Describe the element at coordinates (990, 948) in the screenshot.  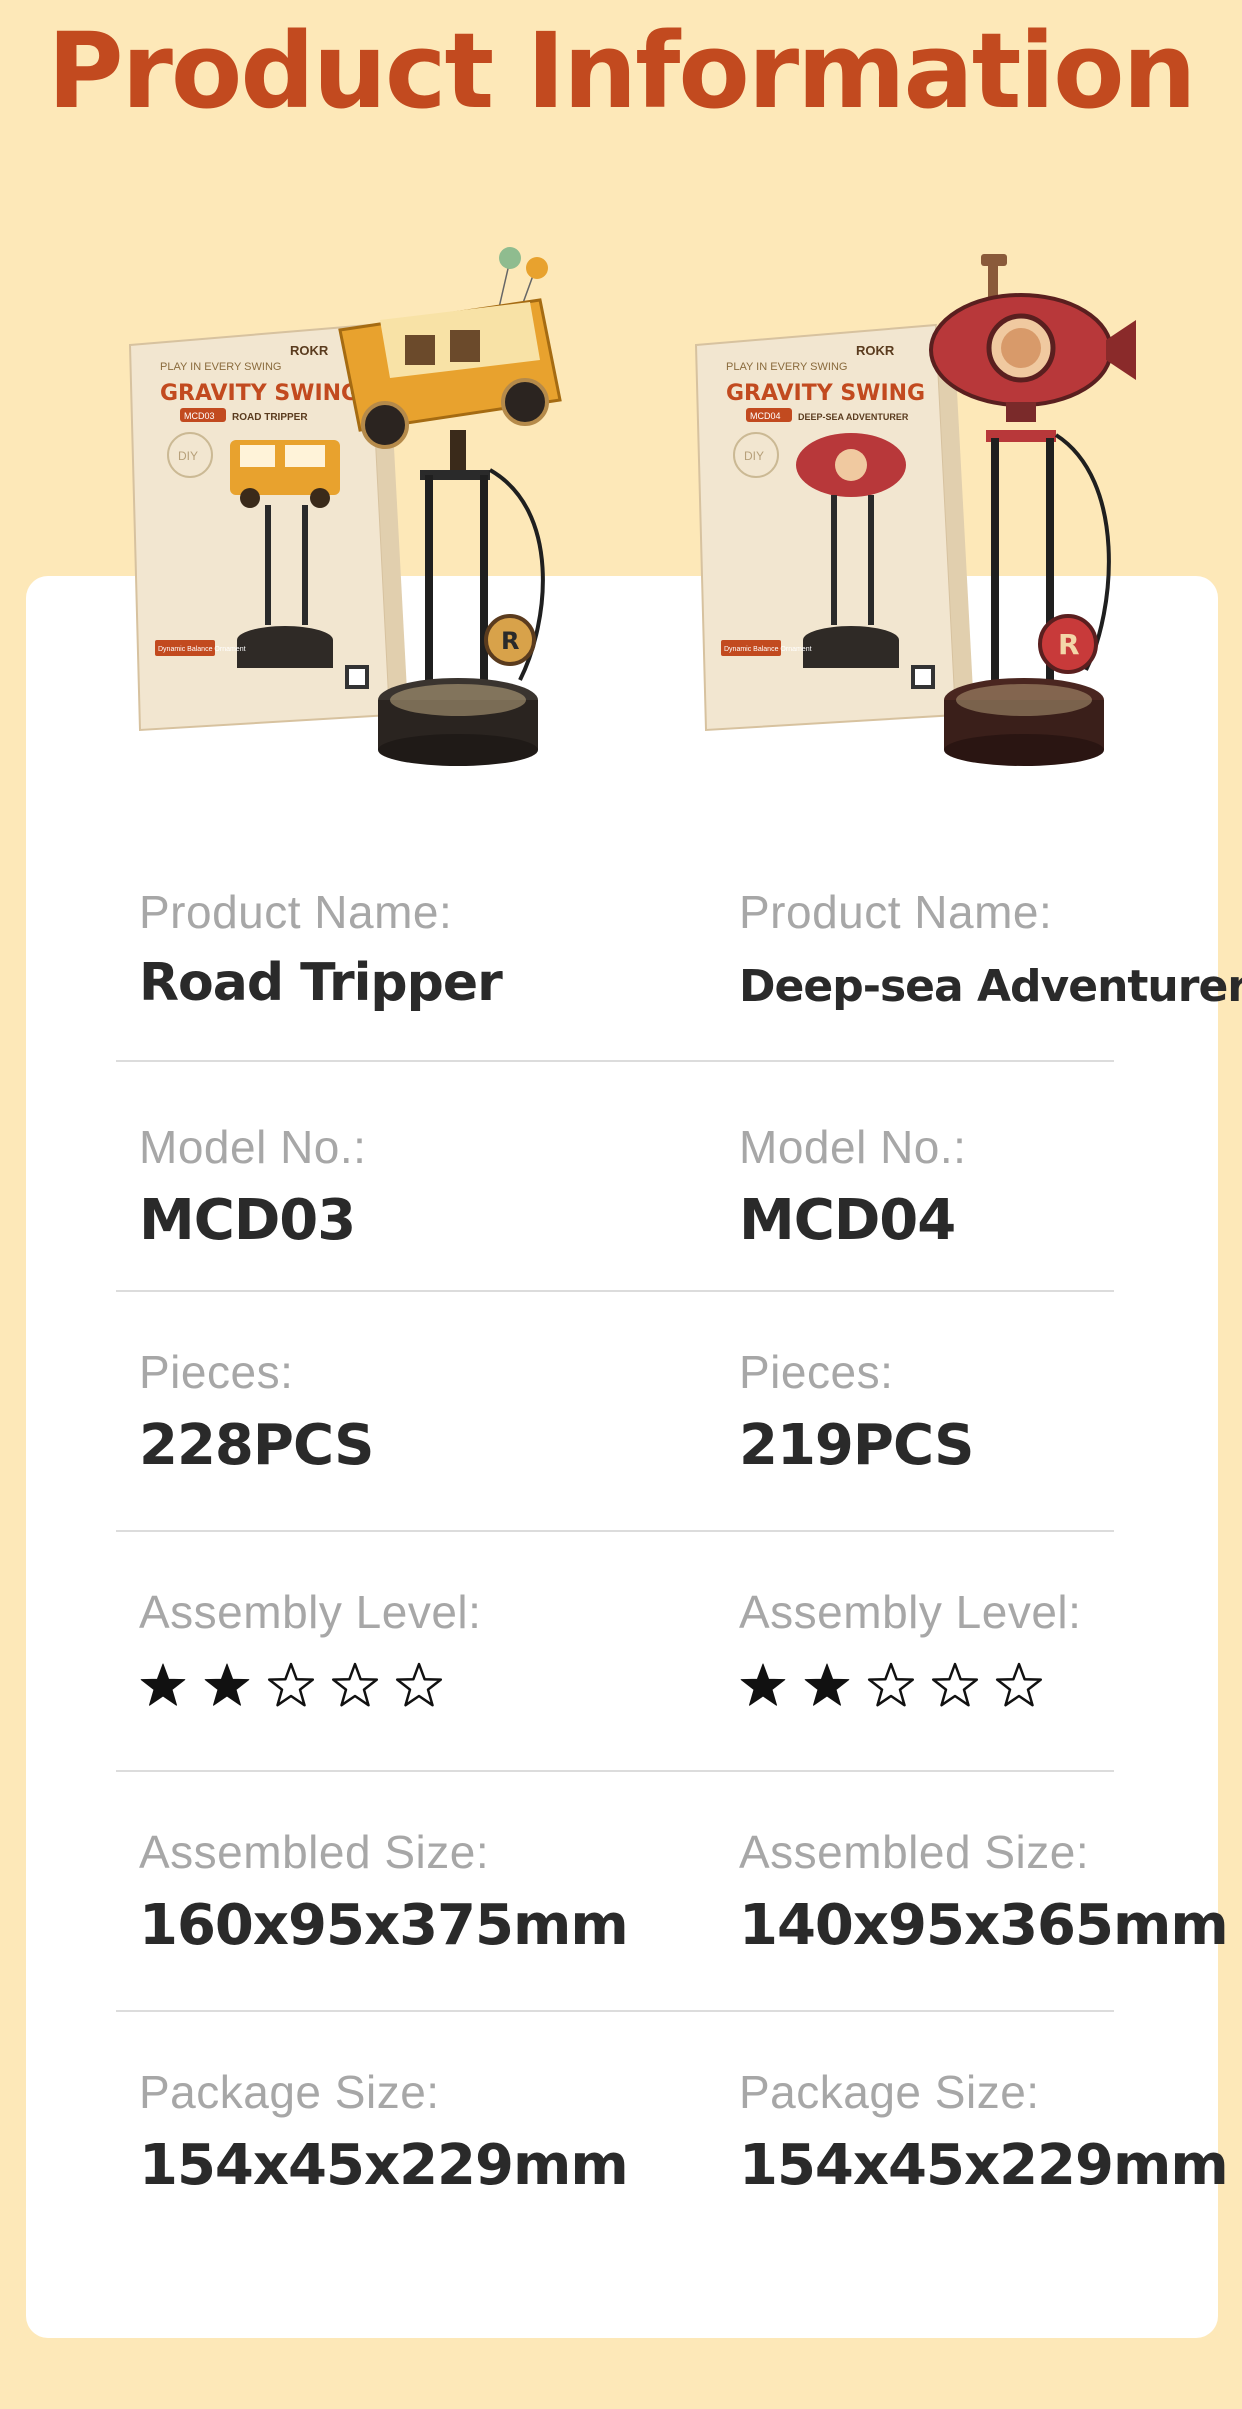
I see `col-2: Product Name: Deep-sea Adventurer` at that location.